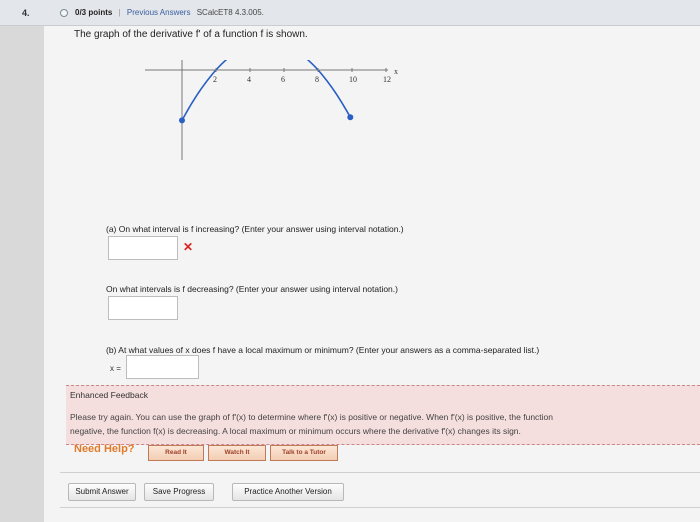 Image resolution: width=700 pixels, height=522 pixels. I want to click on x-tick-label-2: 2, so click(215, 79).